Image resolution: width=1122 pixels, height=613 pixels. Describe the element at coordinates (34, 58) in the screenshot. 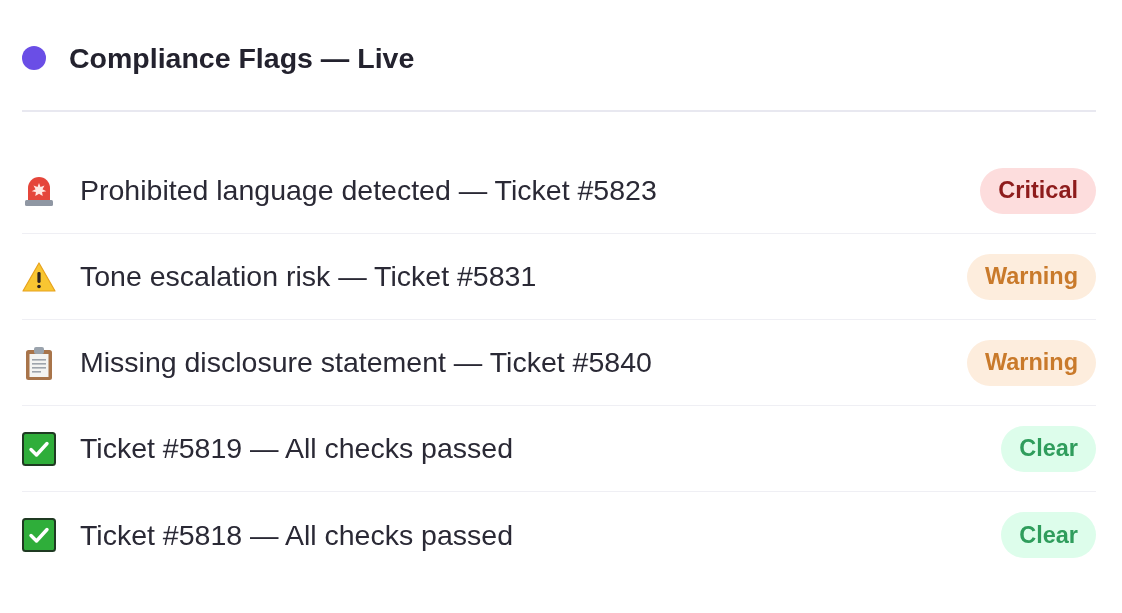

I see `live-dot-icon` at that location.